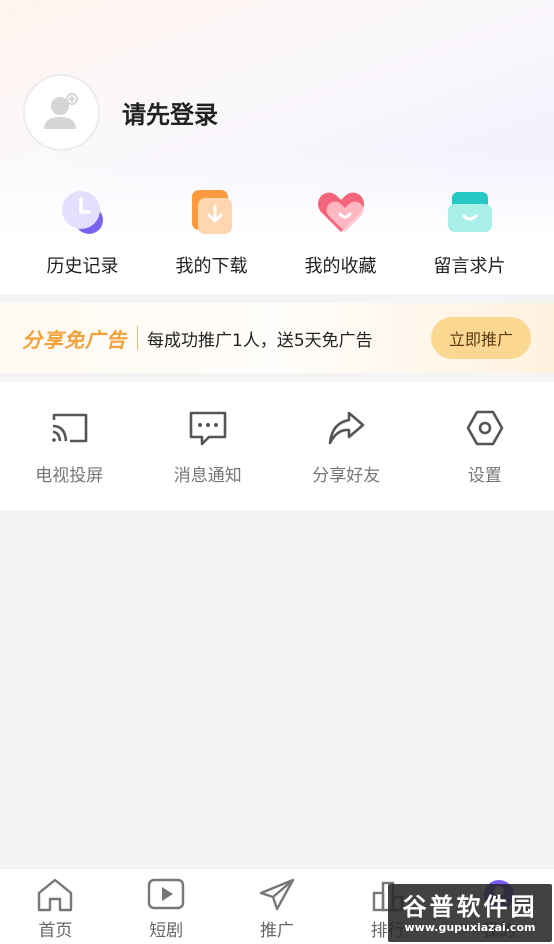 Image resolution: width=554 pixels, height=944 pixels. What do you see at coordinates (346, 428) in the screenshot?
I see `share-icon` at bounding box center [346, 428].